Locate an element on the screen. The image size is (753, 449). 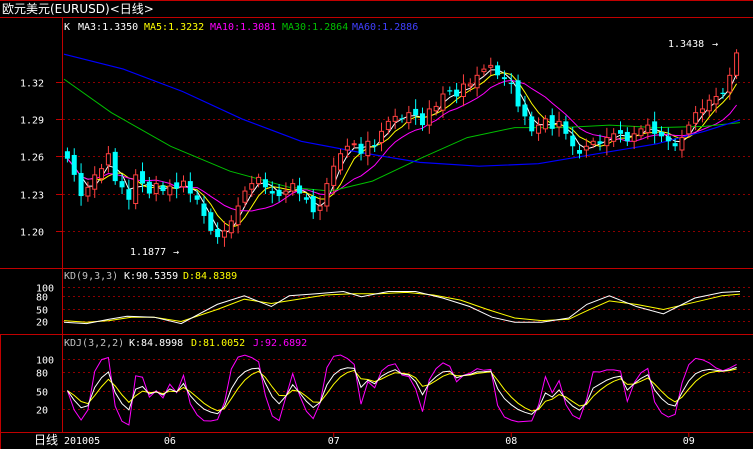
high-annotation: 1.3438 is located at coordinates (686, 44).